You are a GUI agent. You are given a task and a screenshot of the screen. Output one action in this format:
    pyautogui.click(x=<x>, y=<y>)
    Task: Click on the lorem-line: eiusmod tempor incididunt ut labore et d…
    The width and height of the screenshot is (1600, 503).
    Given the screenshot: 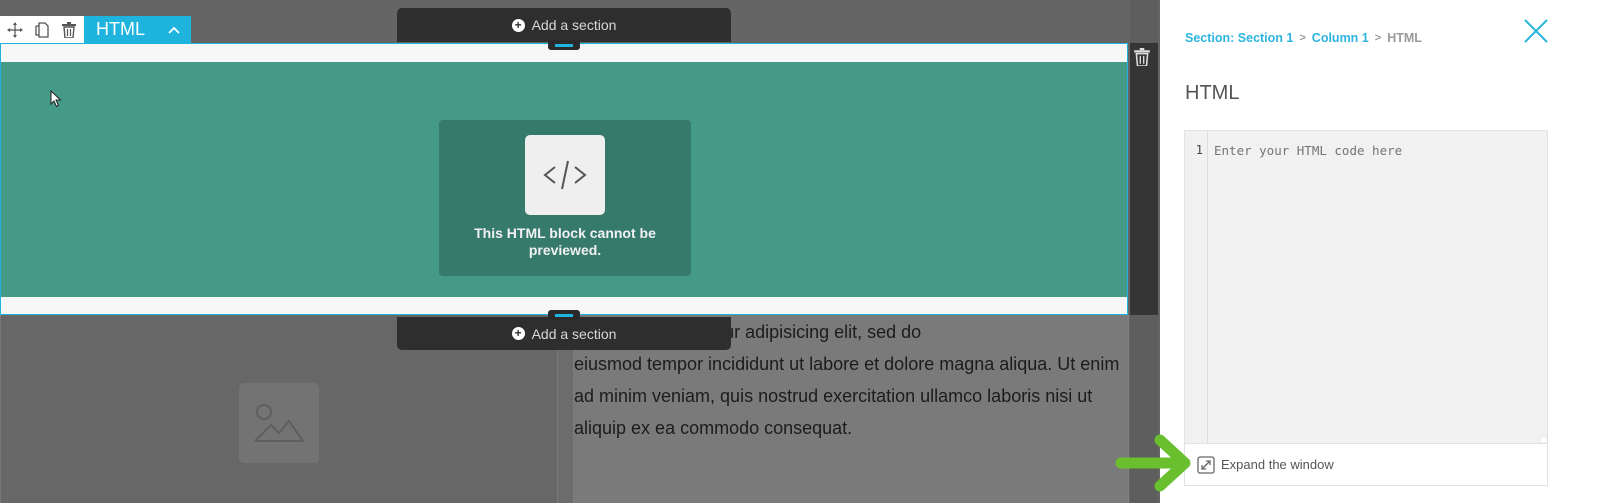 What is the action you would take?
    pyautogui.click(x=847, y=364)
    